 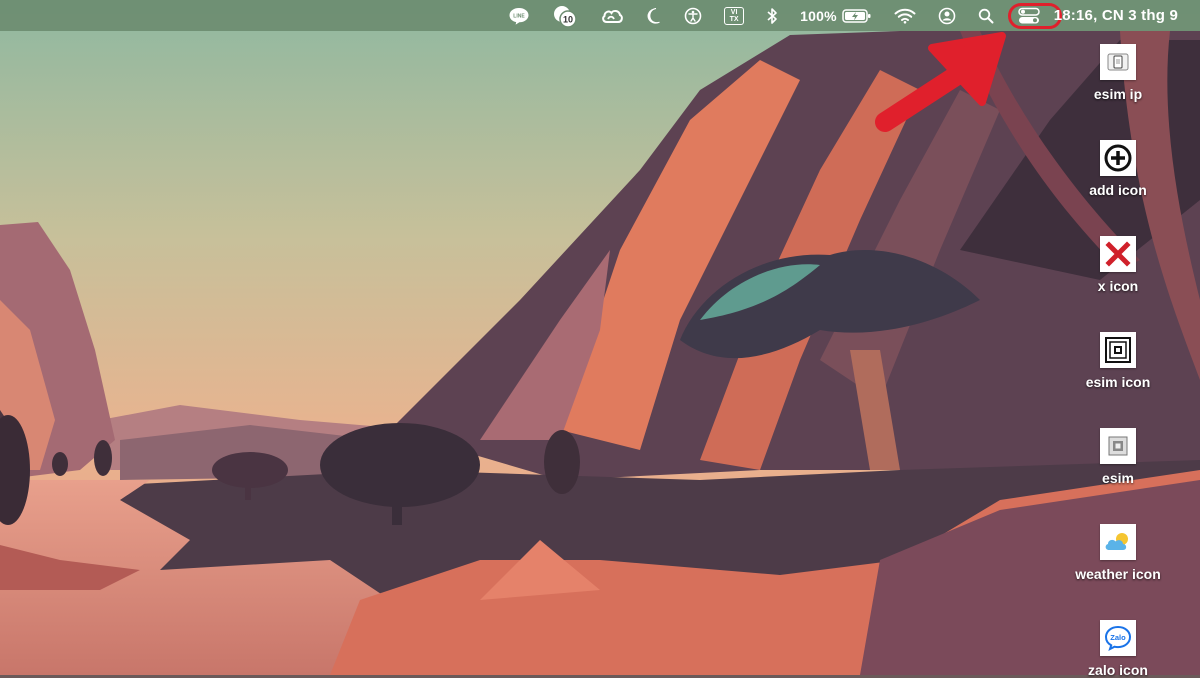 I want to click on control-center-icon, so click(x=1034, y=15).